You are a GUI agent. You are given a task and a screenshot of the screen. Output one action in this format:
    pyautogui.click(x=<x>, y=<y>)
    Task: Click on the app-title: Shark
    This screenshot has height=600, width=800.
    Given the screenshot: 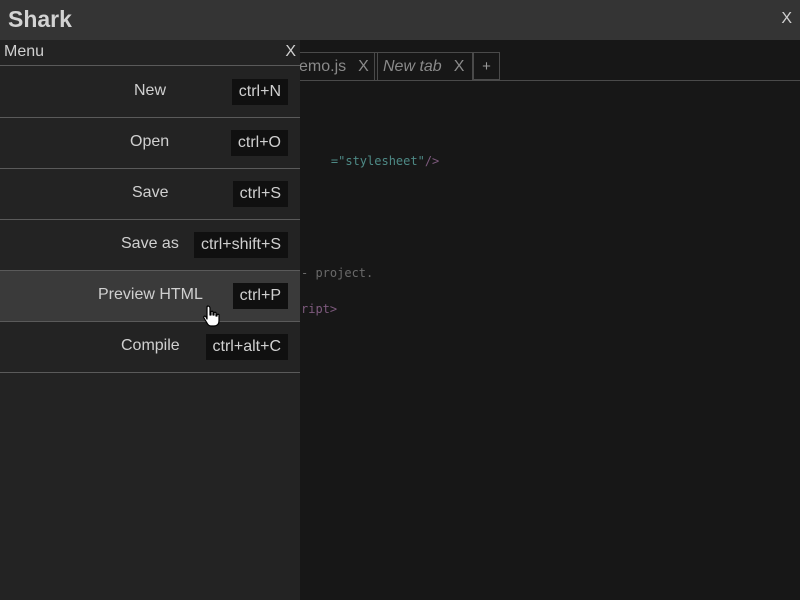 What is the action you would take?
    pyautogui.click(x=40, y=19)
    